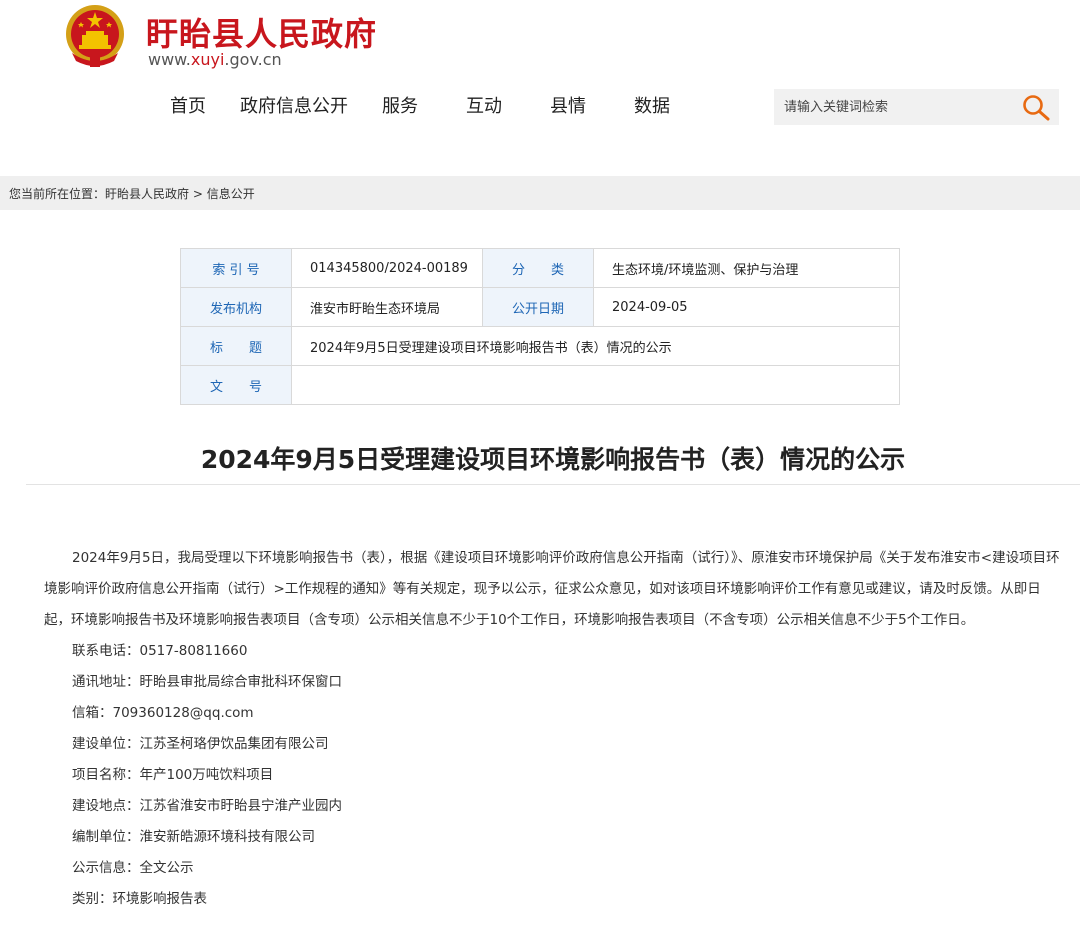  I want to click on project-name: 项目名称：年产100万吨饮料项目, so click(173, 775).